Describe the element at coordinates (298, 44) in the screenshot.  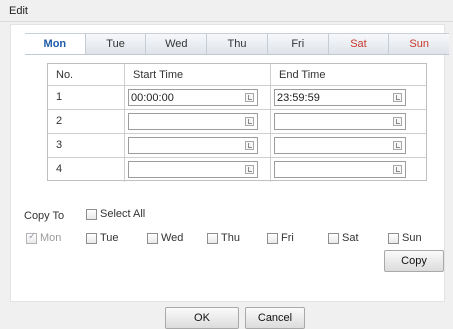
I see `tab-fri: Fri` at that location.